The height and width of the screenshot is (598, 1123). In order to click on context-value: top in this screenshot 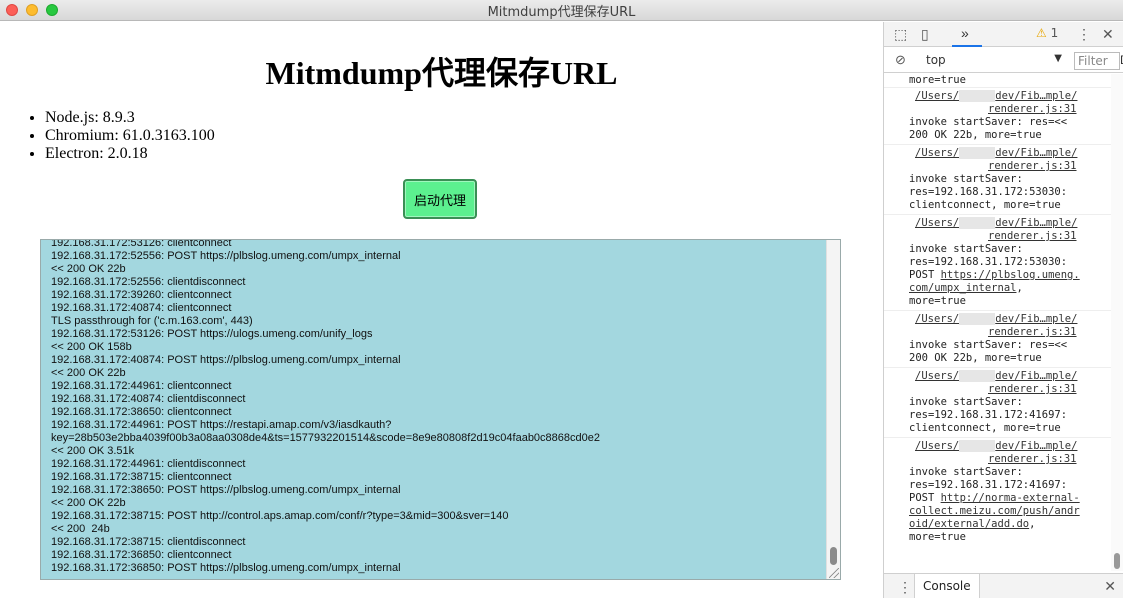, I will do `click(936, 60)`.